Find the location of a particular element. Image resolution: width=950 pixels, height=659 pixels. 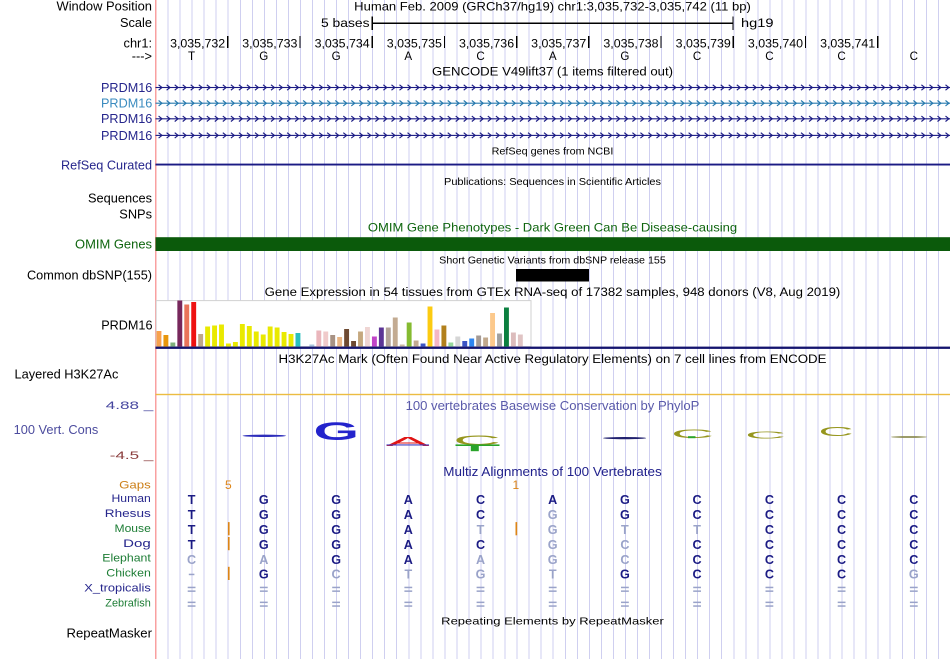

svg-text: Mouse is located at coordinates (133, 529).